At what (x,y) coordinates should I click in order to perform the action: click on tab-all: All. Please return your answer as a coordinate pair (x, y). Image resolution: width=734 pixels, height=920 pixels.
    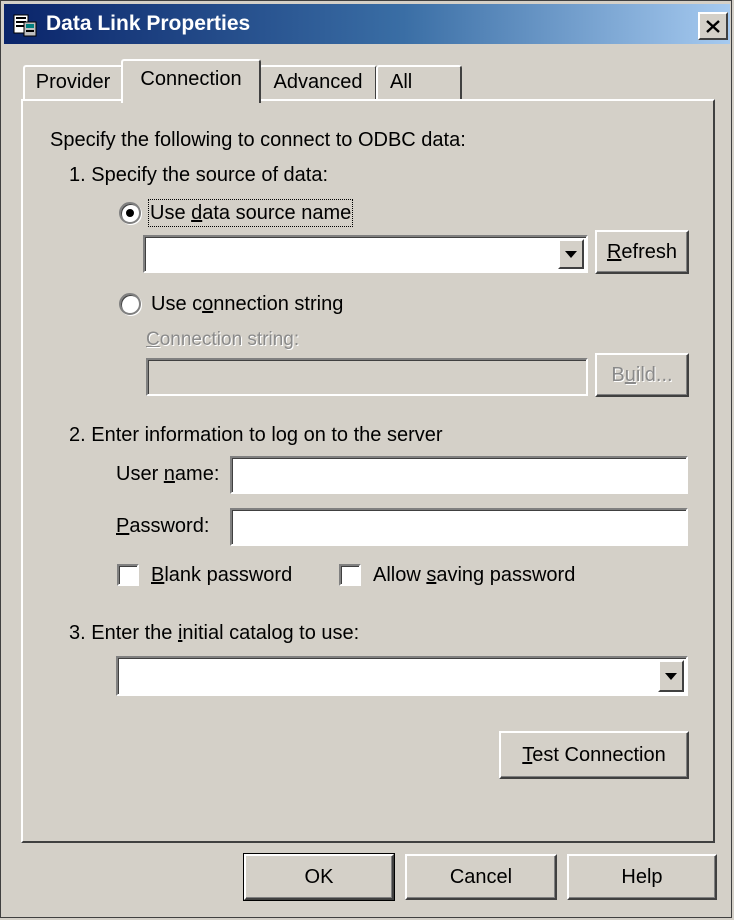
    Looking at the image, I should click on (419, 82).